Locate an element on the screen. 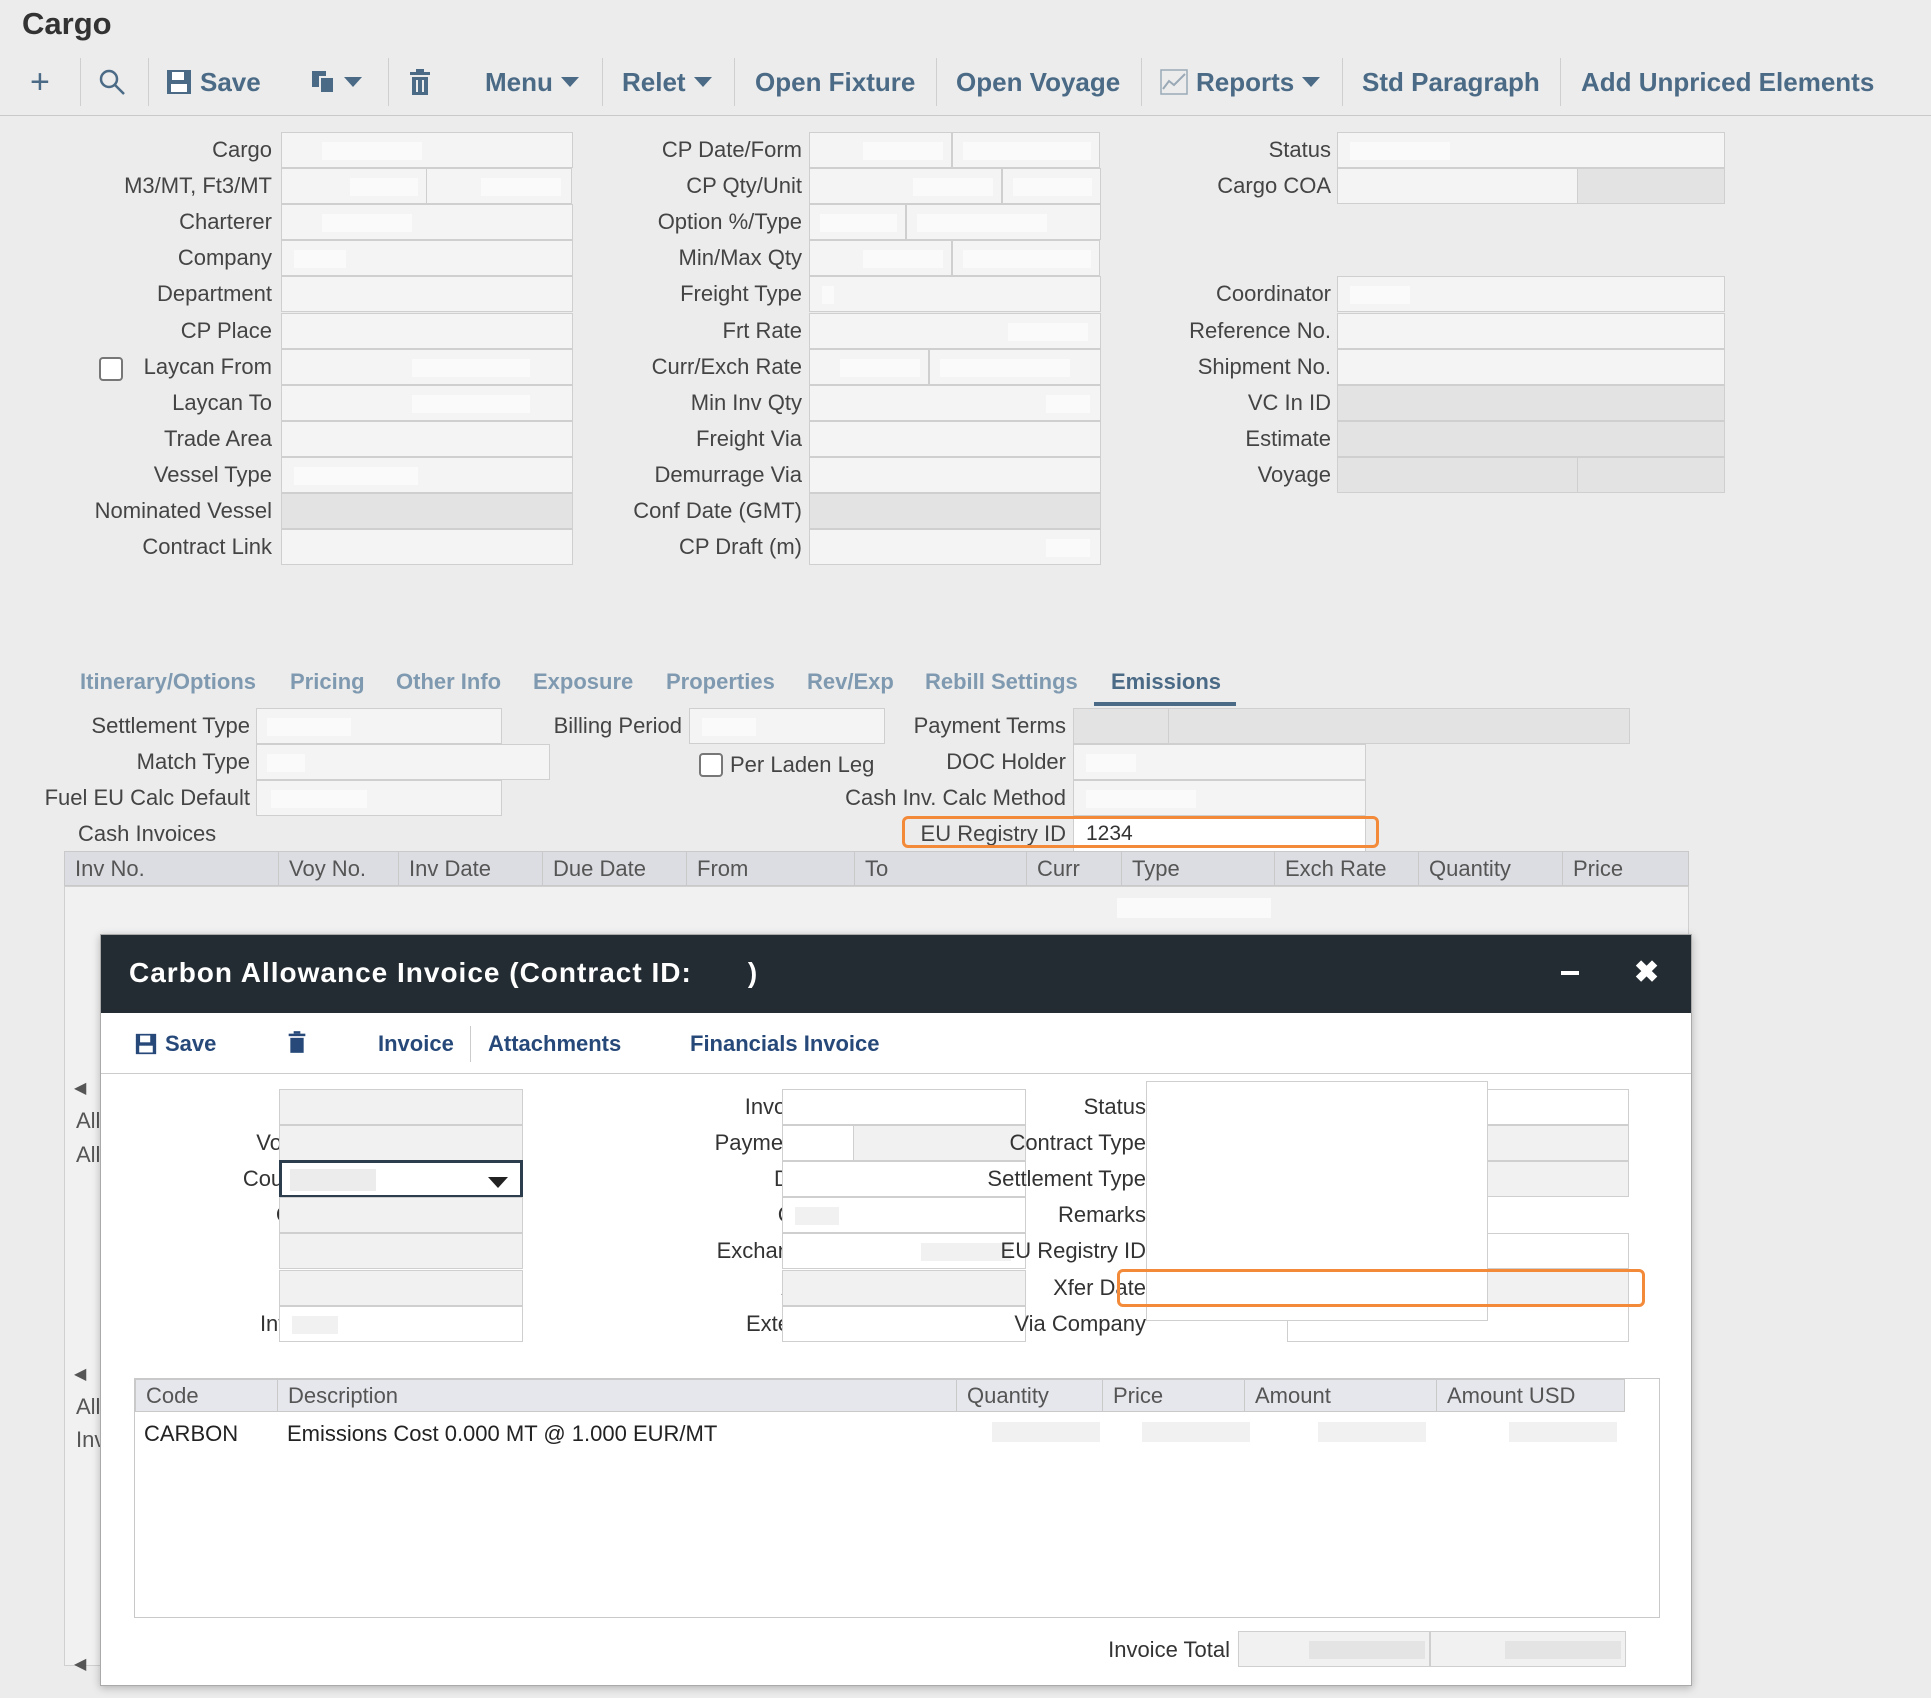 The image size is (1931, 1698). delete-button is located at coordinates (420, 82).